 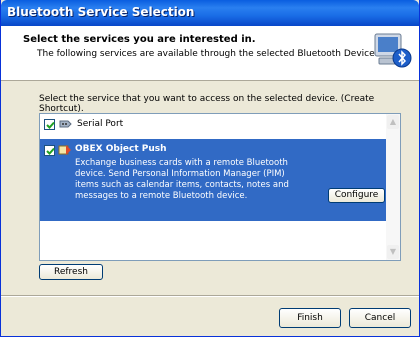 What do you see at coordinates (71, 272) in the screenshot?
I see `refresh-button: Refresh` at bounding box center [71, 272].